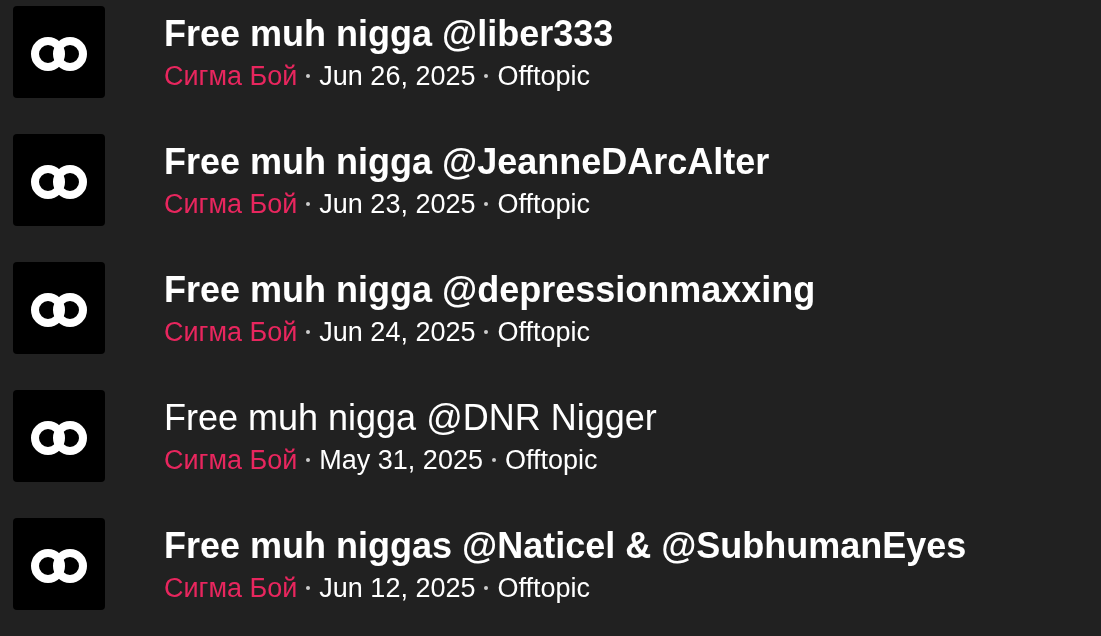  I want to click on thread-title: Free muh niggas @Naticel & @SubhumanEyes, so click(565, 546).